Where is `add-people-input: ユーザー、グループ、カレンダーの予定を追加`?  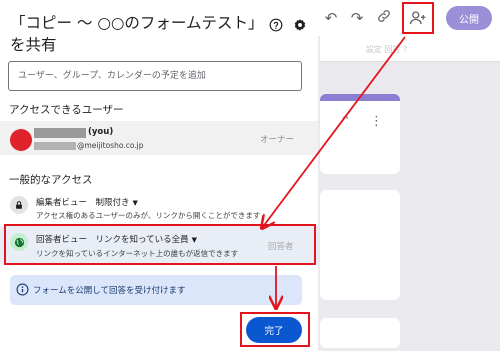
add-people-input: ユーザー、グループ、カレンダーの予定を追加 is located at coordinates (155, 76).